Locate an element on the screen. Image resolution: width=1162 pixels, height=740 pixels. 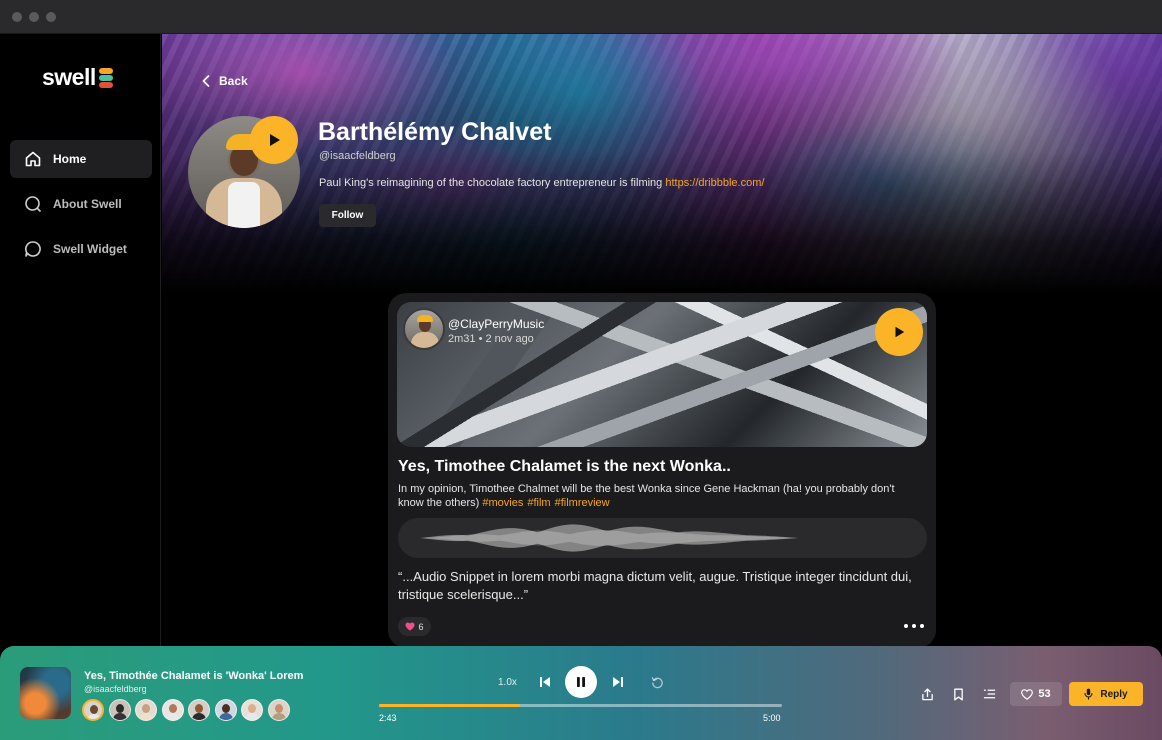
skip-next-button is located at coordinates (618, 682).